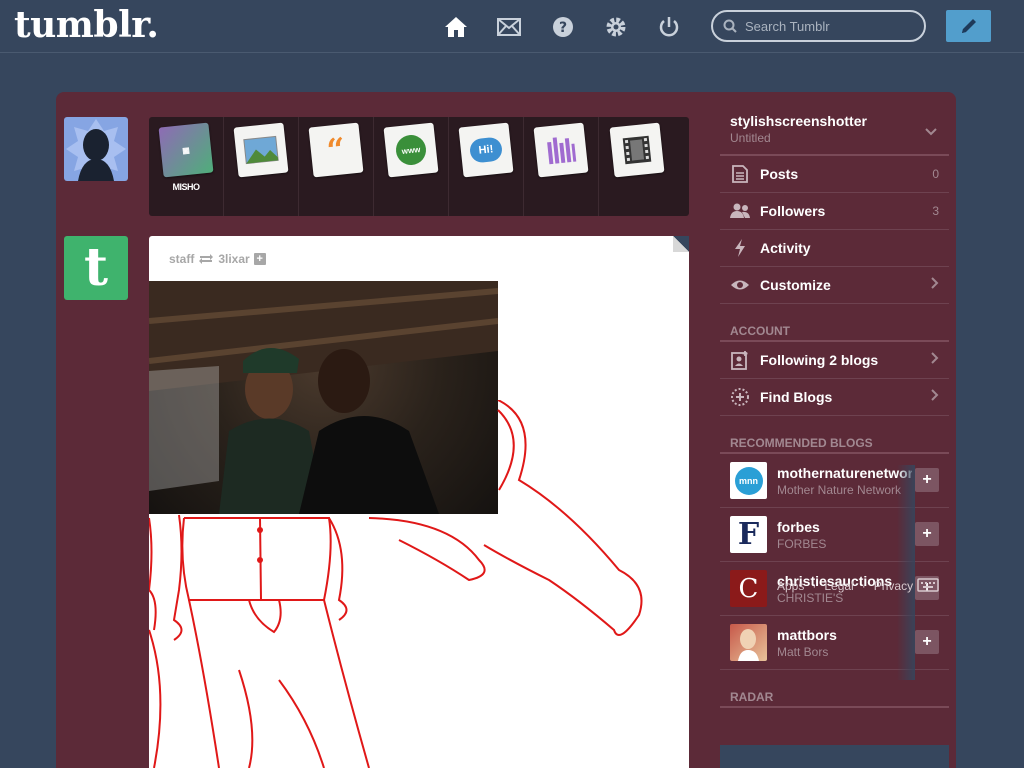 The image size is (1024, 768). I want to click on tumblr-t-icon: t, so click(96, 267).